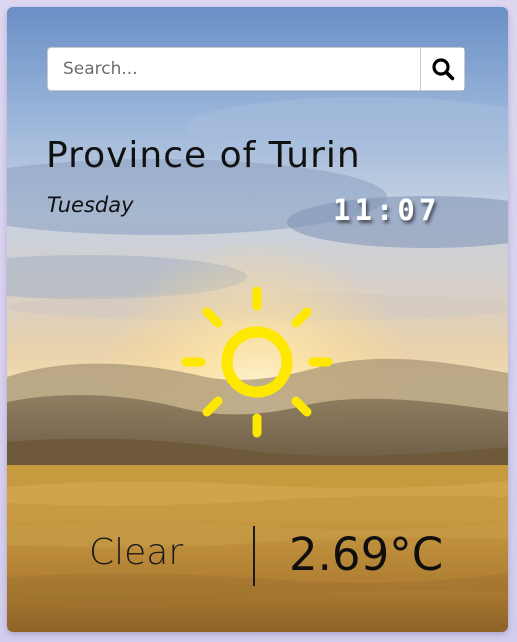 The width and height of the screenshot is (517, 642). What do you see at coordinates (366, 554) in the screenshot?
I see `temperature: 2.69°C` at bounding box center [366, 554].